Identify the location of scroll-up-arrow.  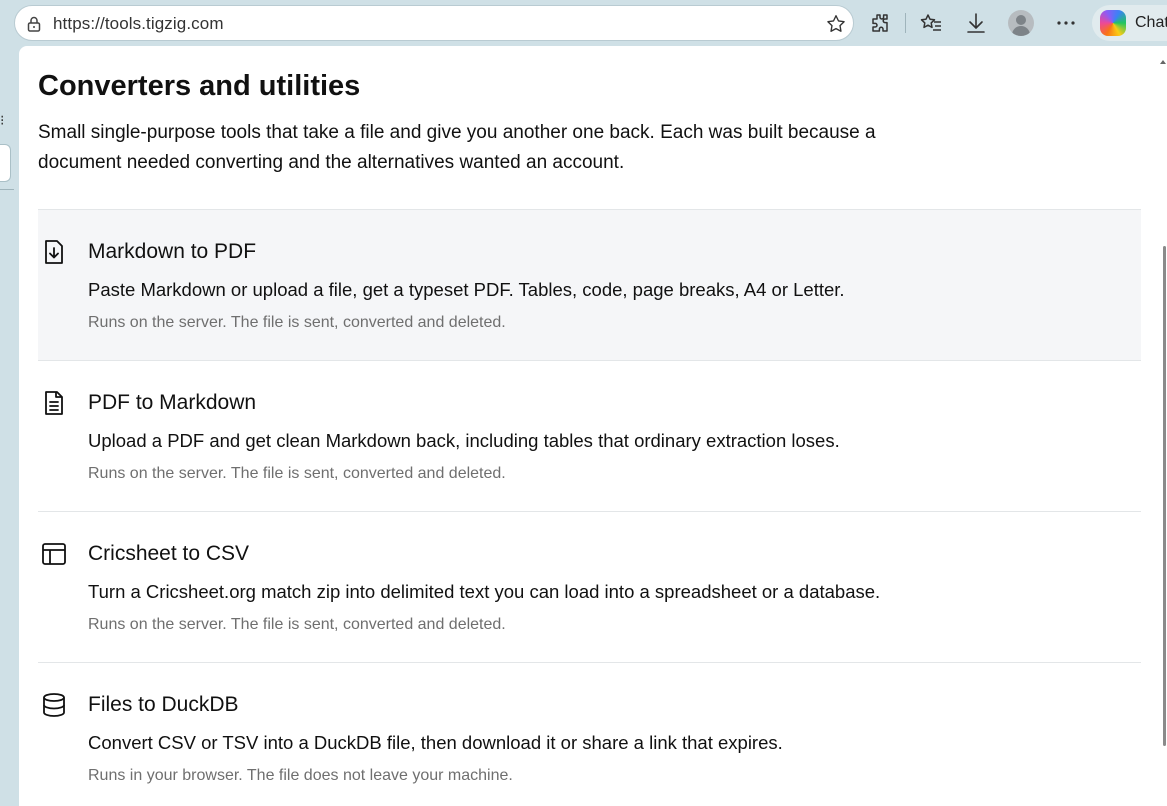
(1163, 62).